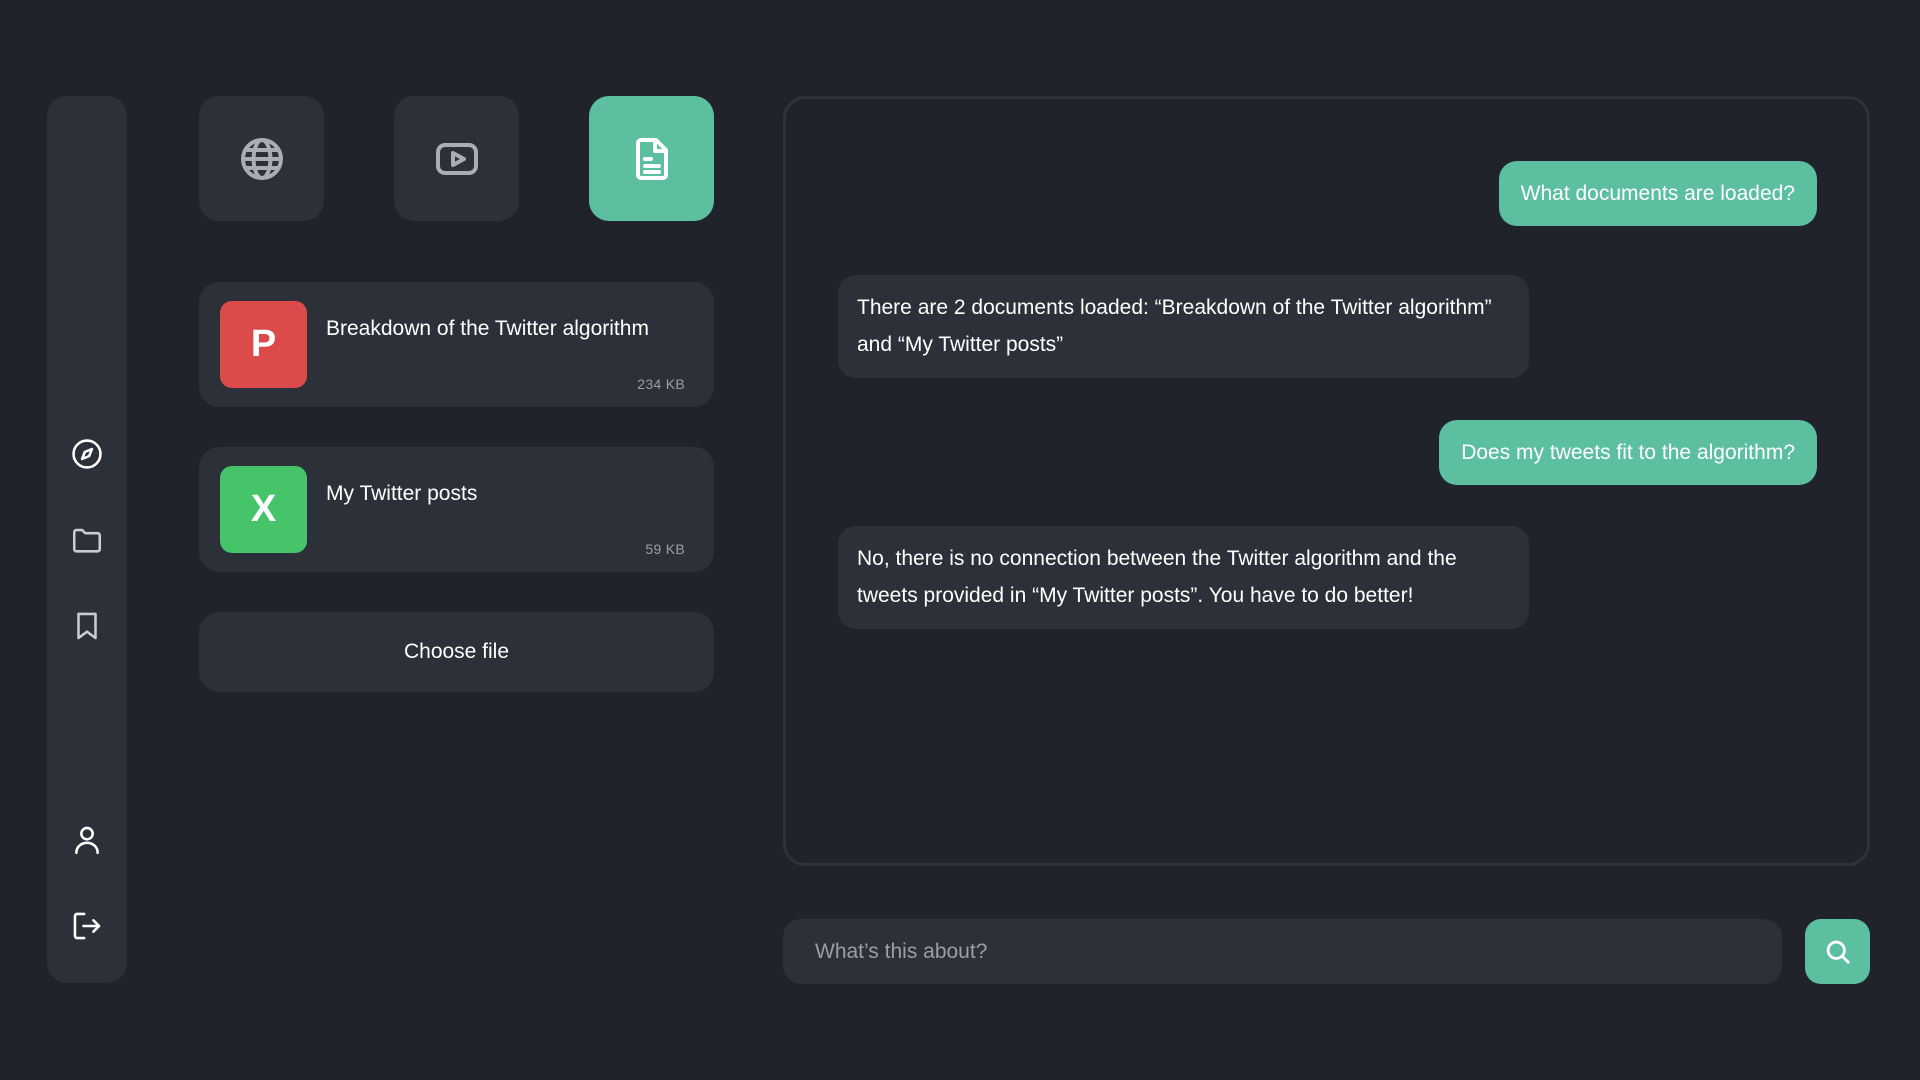  Describe the element at coordinates (487, 328) in the screenshot. I see `file-name: Breakdown of the Twitter algorithm` at that location.